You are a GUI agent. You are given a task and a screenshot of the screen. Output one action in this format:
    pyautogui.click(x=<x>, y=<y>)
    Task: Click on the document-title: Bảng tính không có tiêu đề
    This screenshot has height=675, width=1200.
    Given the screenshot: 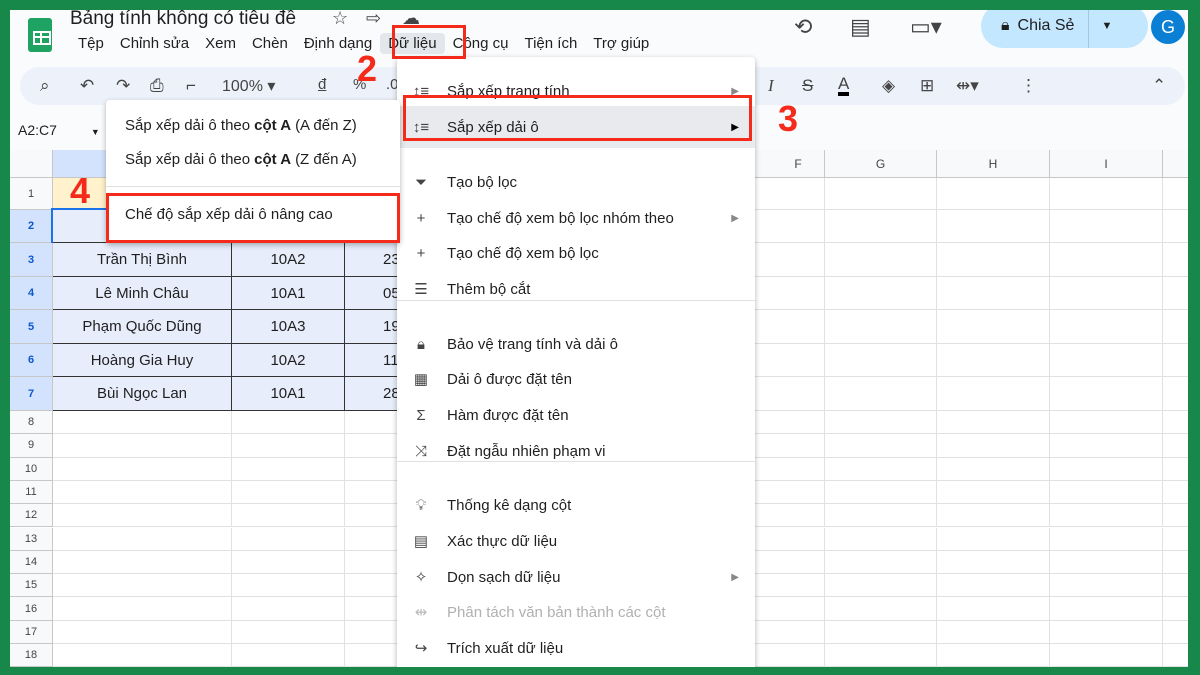 What is the action you would take?
    pyautogui.click(x=183, y=20)
    